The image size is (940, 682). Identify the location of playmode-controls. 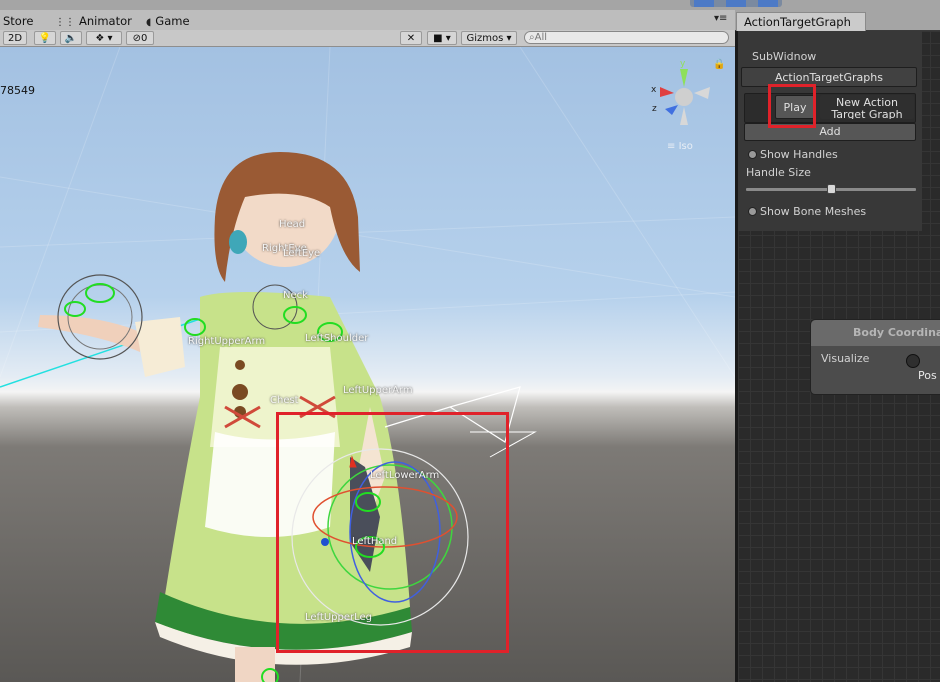
(736, 3).